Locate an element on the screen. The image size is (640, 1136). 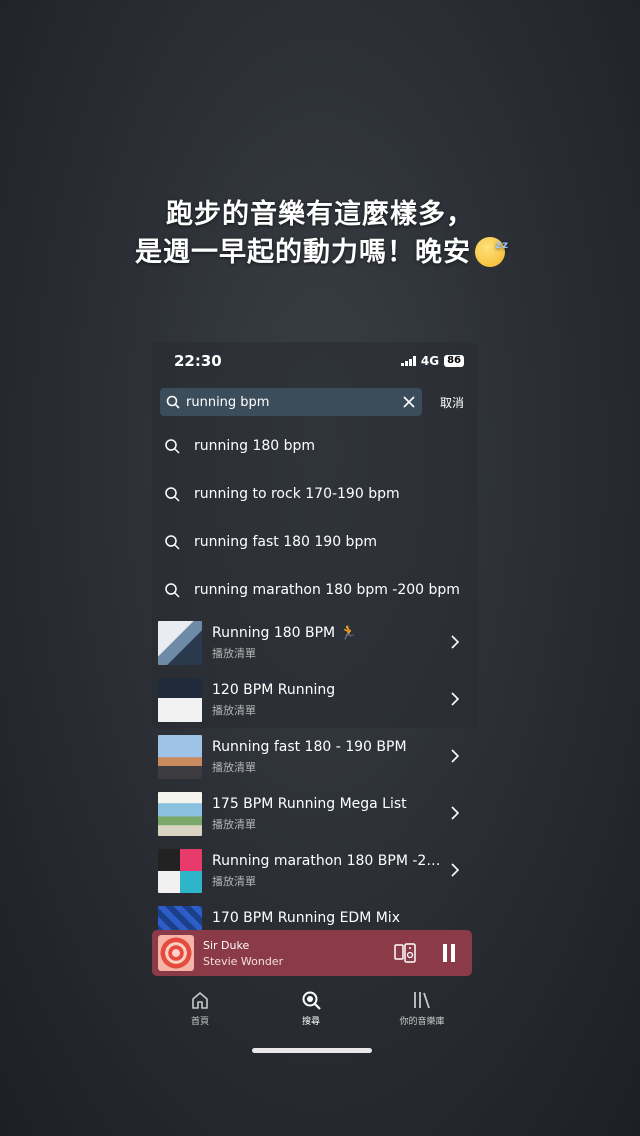
search-input: running bpm is located at coordinates (291, 402).